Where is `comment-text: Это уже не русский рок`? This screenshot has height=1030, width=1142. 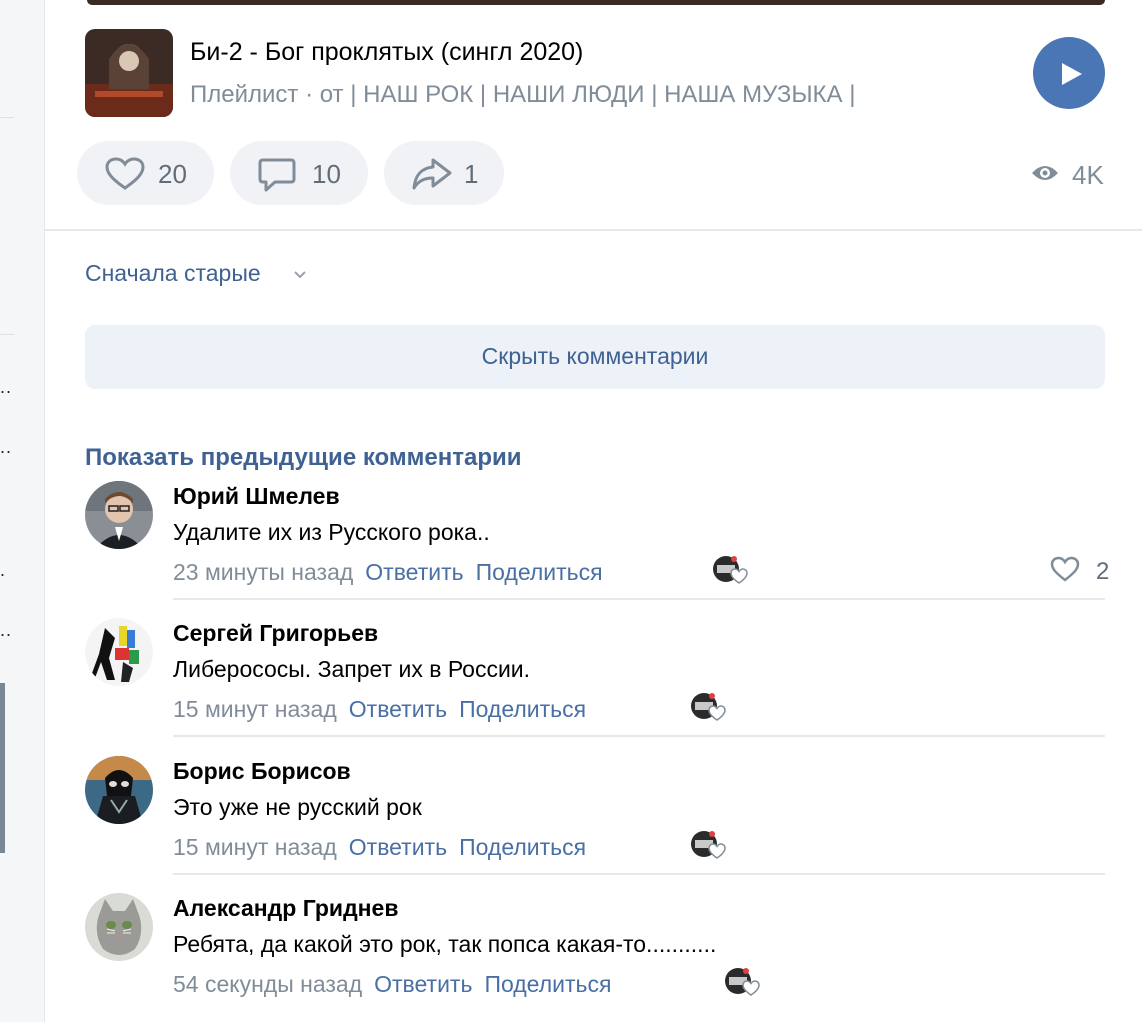 comment-text: Это уже не русский рок is located at coordinates (297, 807).